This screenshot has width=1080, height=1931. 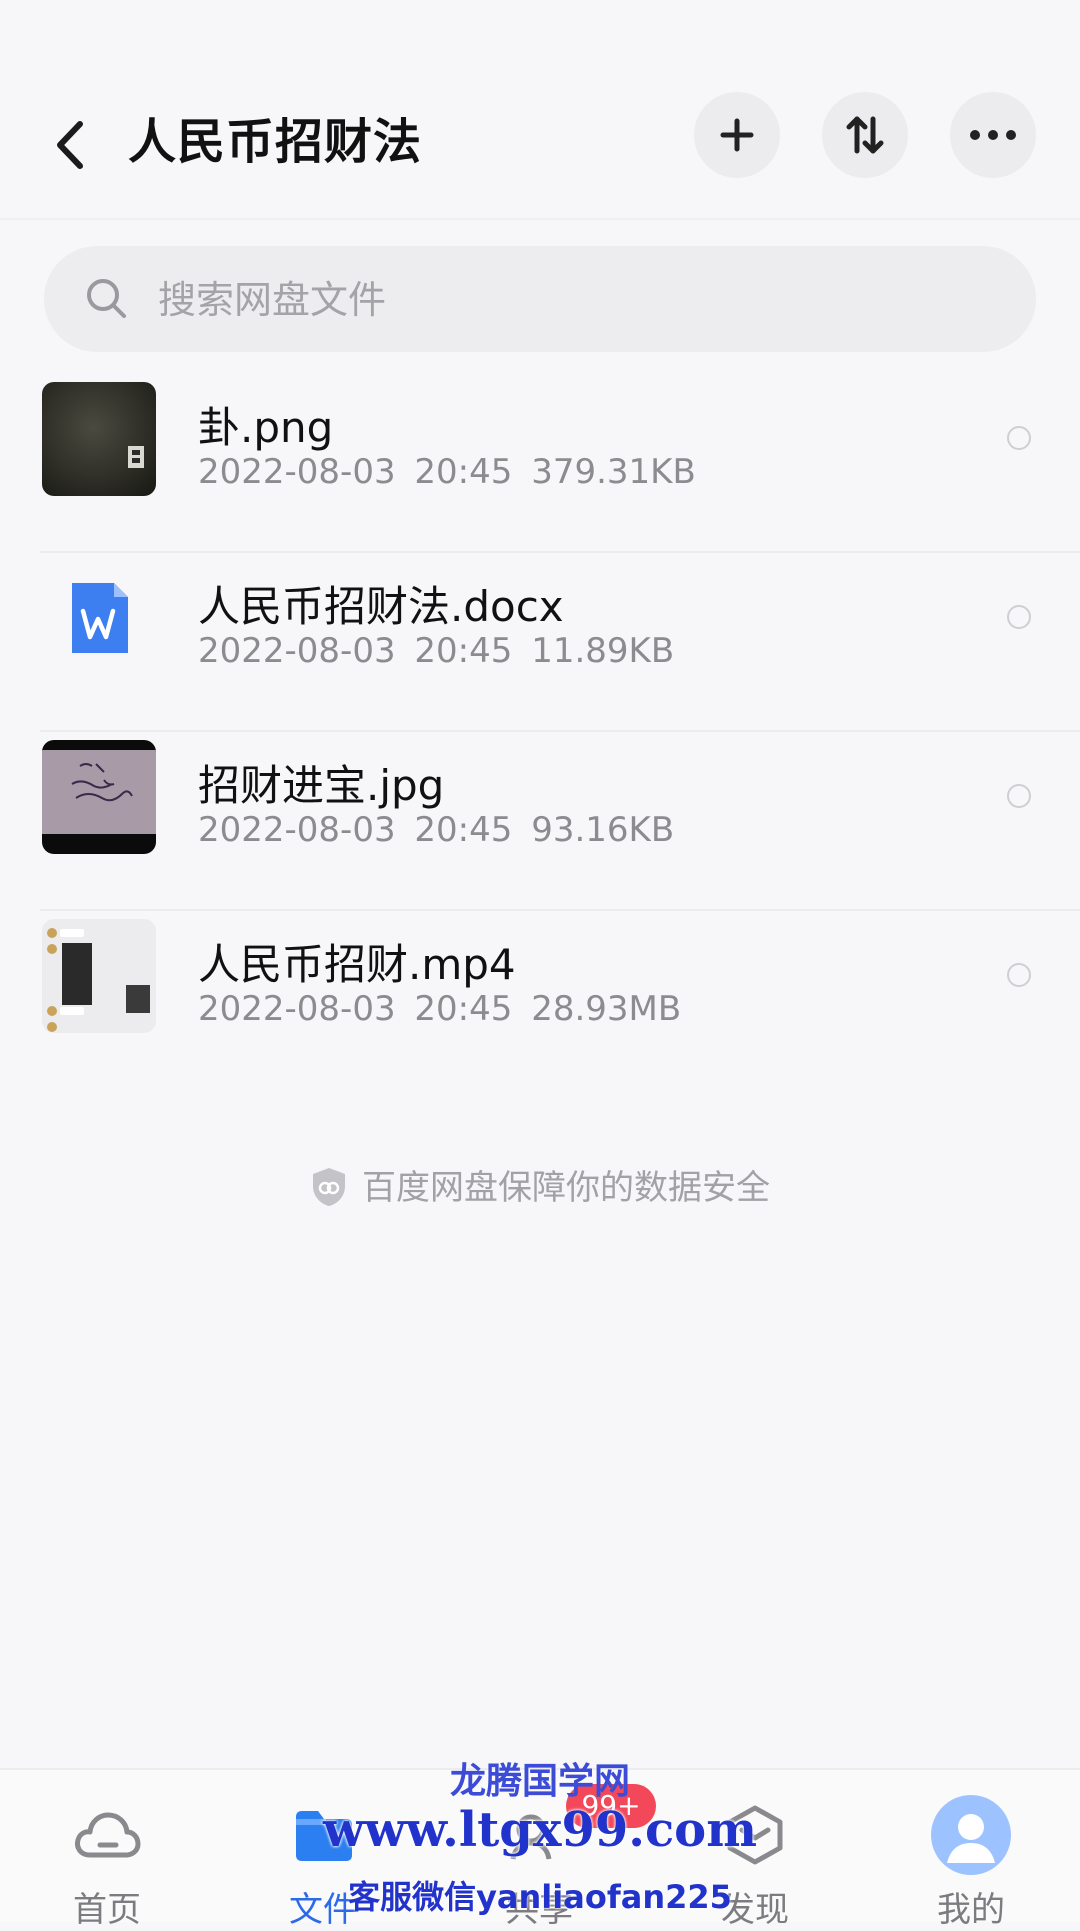 I want to click on file-row: 人民币招财法.docx 2022-08-03 20:45 11.89KB, so click(x=540, y=642).